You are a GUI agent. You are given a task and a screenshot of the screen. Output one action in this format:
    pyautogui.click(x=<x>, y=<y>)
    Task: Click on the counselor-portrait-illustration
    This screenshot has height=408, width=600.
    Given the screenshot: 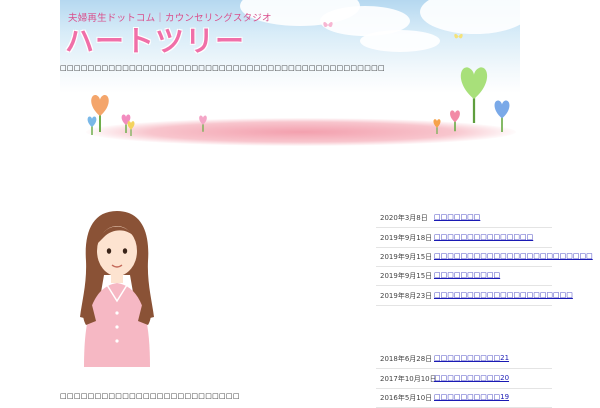 What is the action you would take?
    pyautogui.click(x=117, y=289)
    